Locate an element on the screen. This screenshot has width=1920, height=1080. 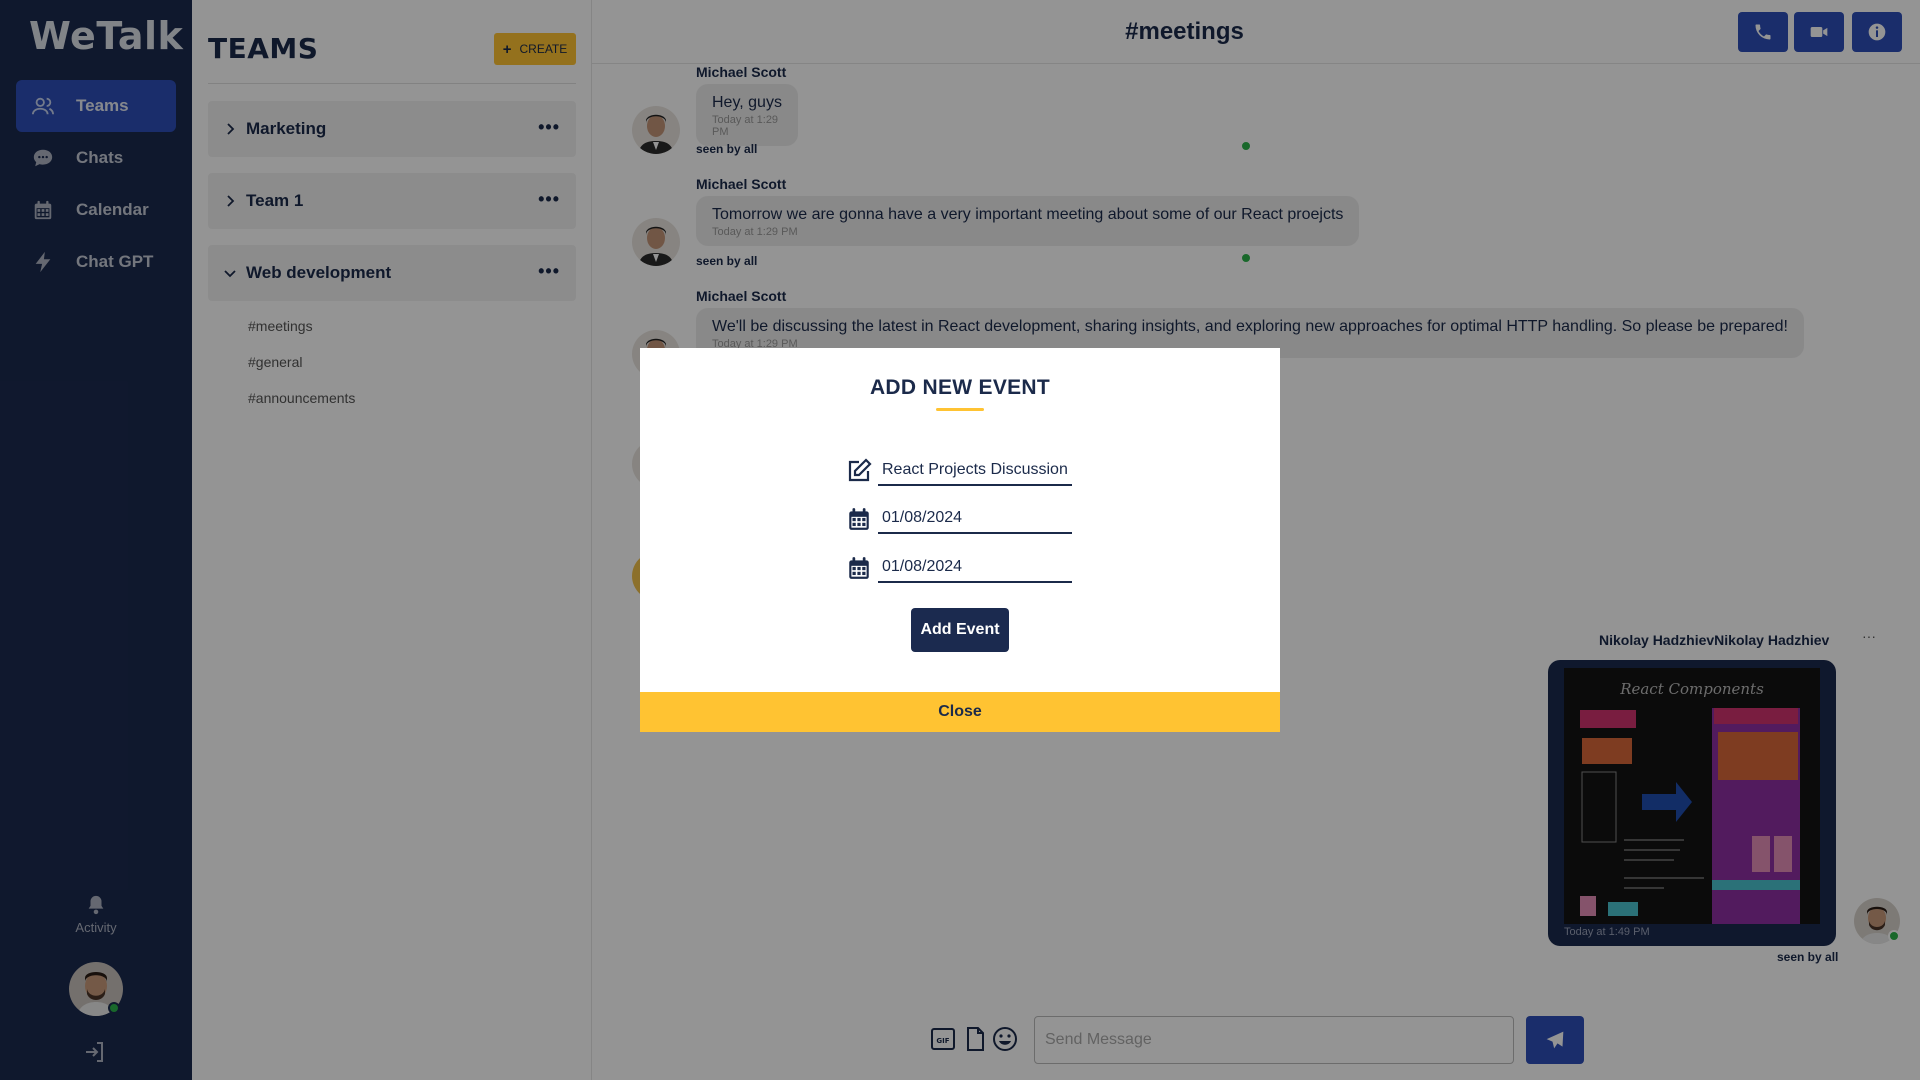
end-date-row is located at coordinates (966, 568).